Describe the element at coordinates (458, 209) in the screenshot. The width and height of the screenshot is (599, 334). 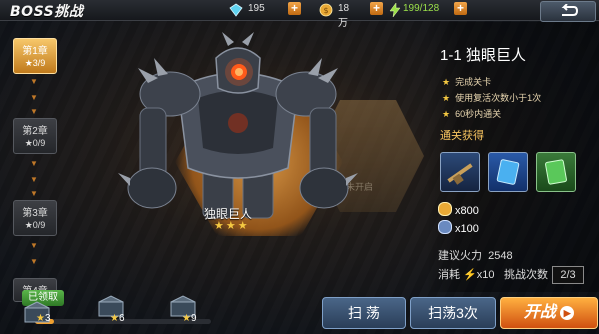
I see `gold-reward: x800` at that location.